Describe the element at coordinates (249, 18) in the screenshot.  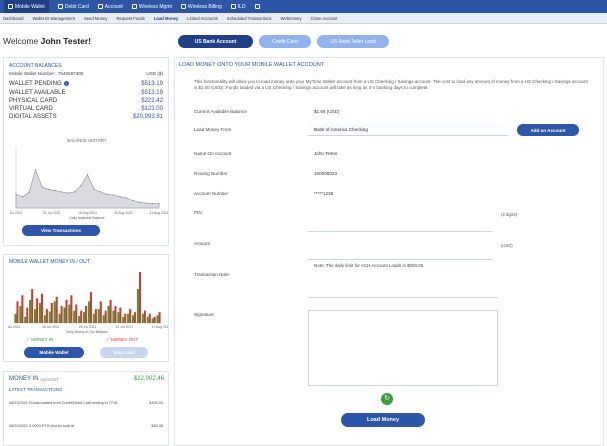
I see `subnav-scheduled-transactions: Scheduled Transactions` at that location.